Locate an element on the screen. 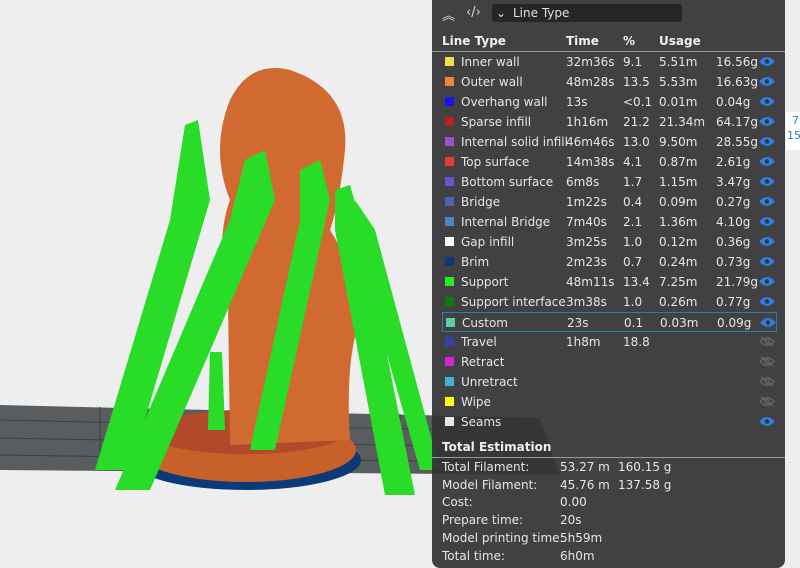 The width and height of the screenshot is (800, 568). line-type-row: Internal Bridge 7m40s 2.1 1.36m 4.10g is located at coordinates (608, 222).